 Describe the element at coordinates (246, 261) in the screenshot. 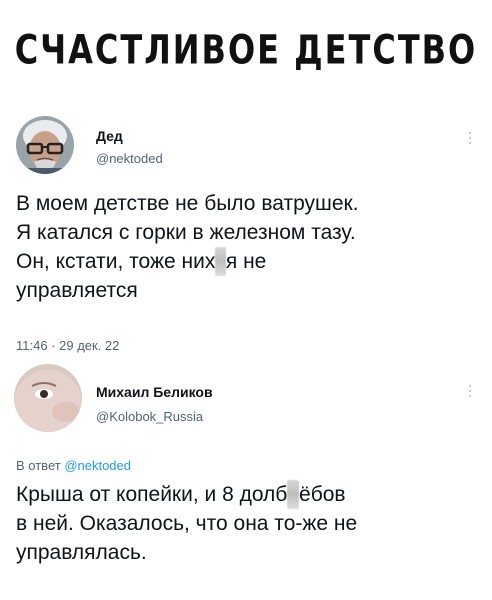

I see `text-fragment: я не` at that location.